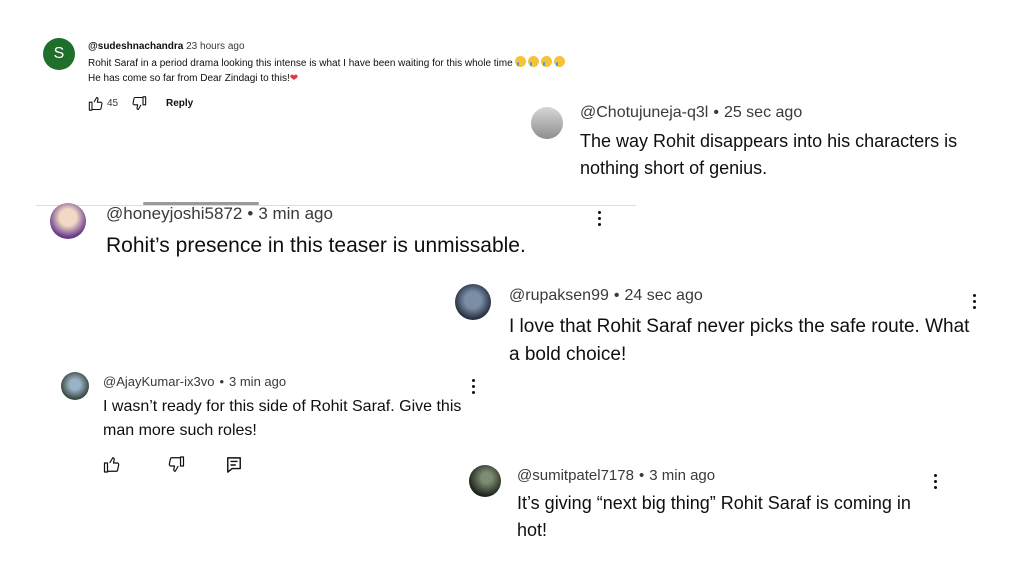 Image resolution: width=1024 pixels, height=576 pixels. What do you see at coordinates (234, 465) in the screenshot?
I see `comment-reply-icon` at bounding box center [234, 465].